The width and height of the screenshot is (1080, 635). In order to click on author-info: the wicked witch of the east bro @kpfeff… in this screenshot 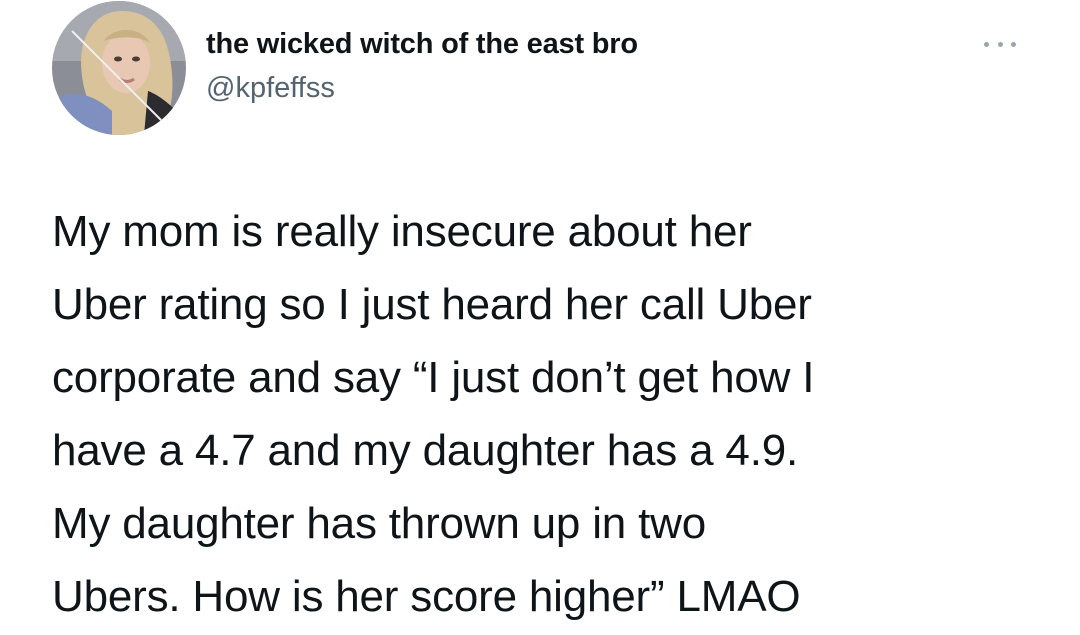, I will do `click(422, 66)`.